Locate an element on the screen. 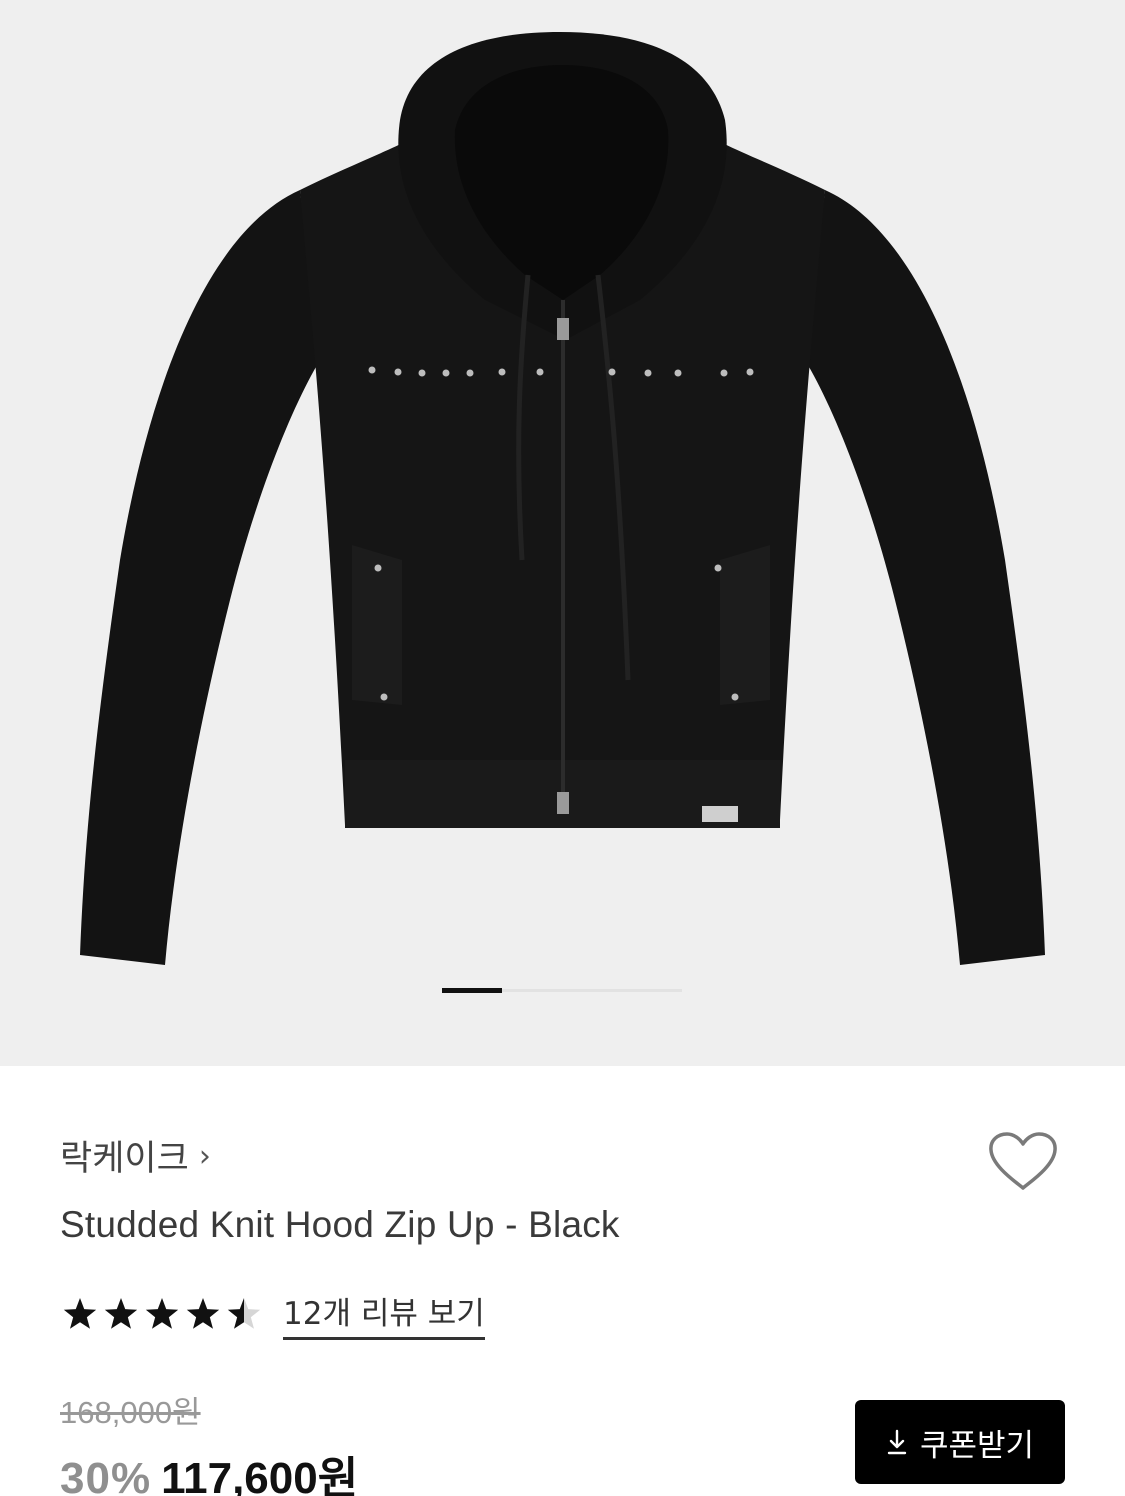 Image resolution: width=1125 pixels, height=1496 pixels. chevron-right-icon: › is located at coordinates (204, 1156).